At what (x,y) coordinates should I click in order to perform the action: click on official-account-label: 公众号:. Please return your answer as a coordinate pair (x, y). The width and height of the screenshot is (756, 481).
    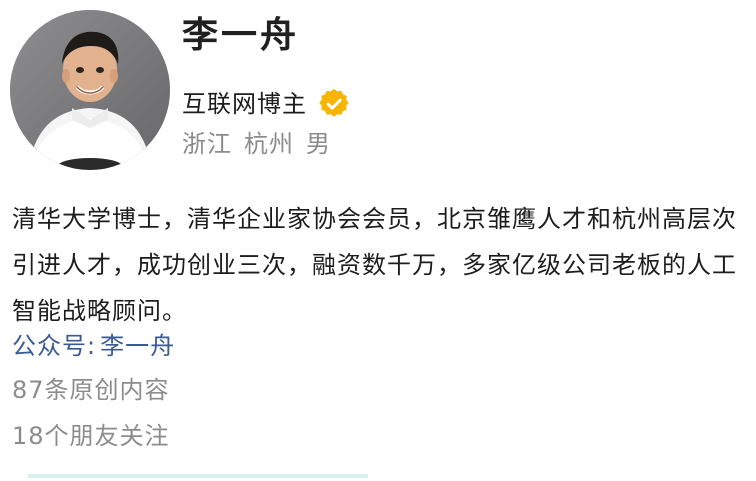
    Looking at the image, I should click on (54, 346).